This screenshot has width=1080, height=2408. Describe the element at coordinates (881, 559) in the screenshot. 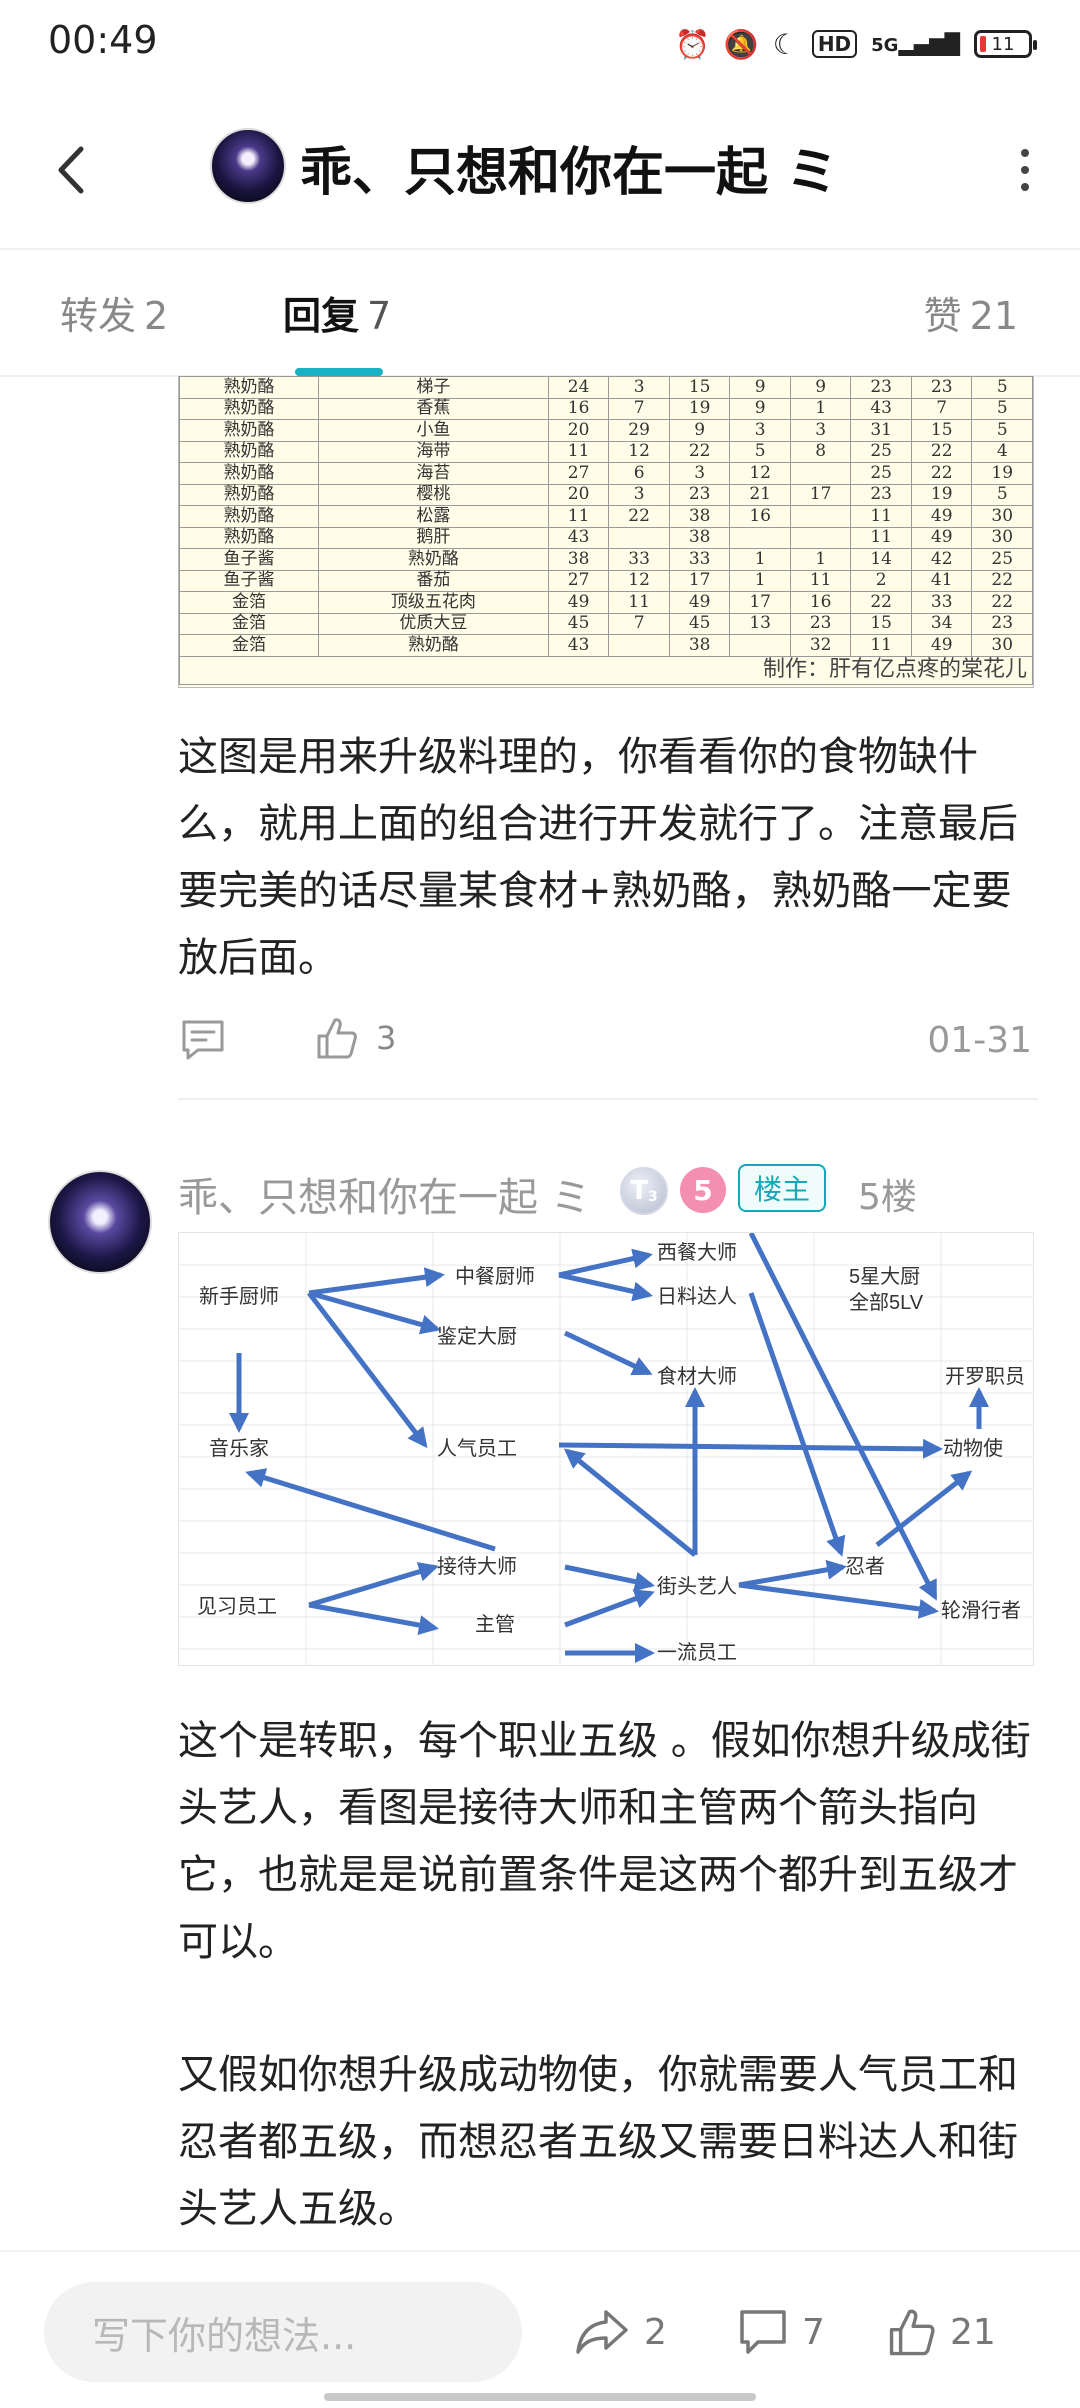

I see `table-cell: 14` at that location.